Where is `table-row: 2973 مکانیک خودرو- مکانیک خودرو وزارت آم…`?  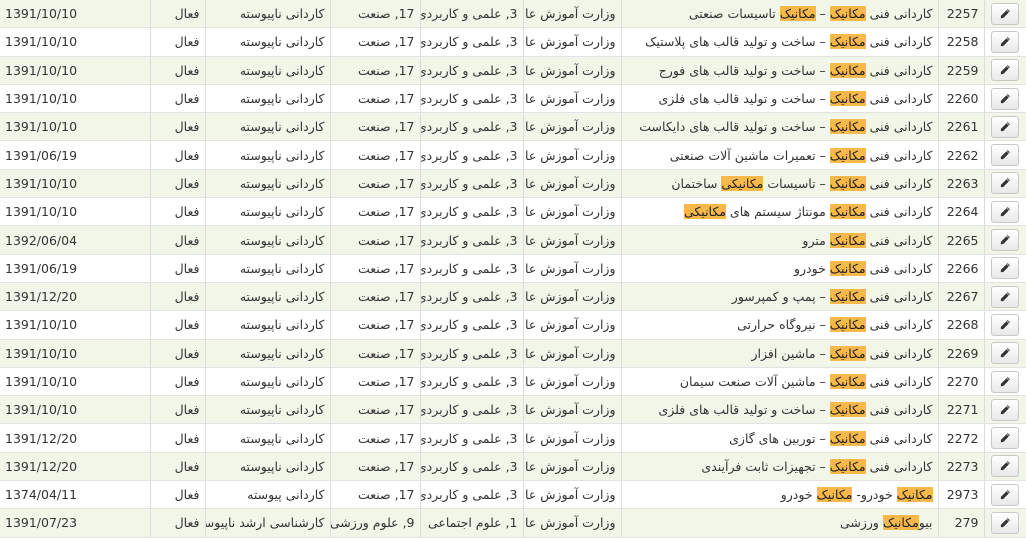 table-row: 2973 مکانیک خودرو- مکانیک خودرو وزارت آم… is located at coordinates (513, 495).